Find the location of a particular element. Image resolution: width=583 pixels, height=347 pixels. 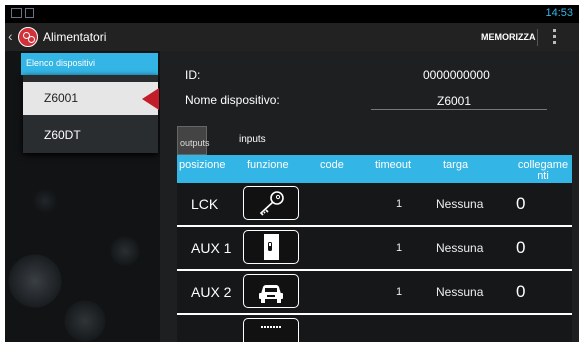

car-icon is located at coordinates (271, 291).